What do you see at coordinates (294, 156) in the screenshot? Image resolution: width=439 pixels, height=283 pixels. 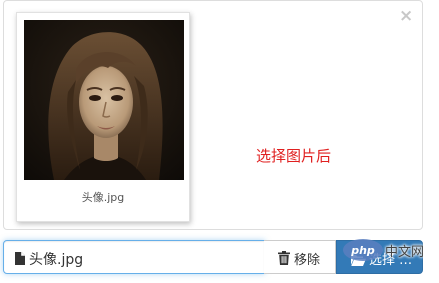 I see `status-note: 选择图片后` at bounding box center [294, 156].